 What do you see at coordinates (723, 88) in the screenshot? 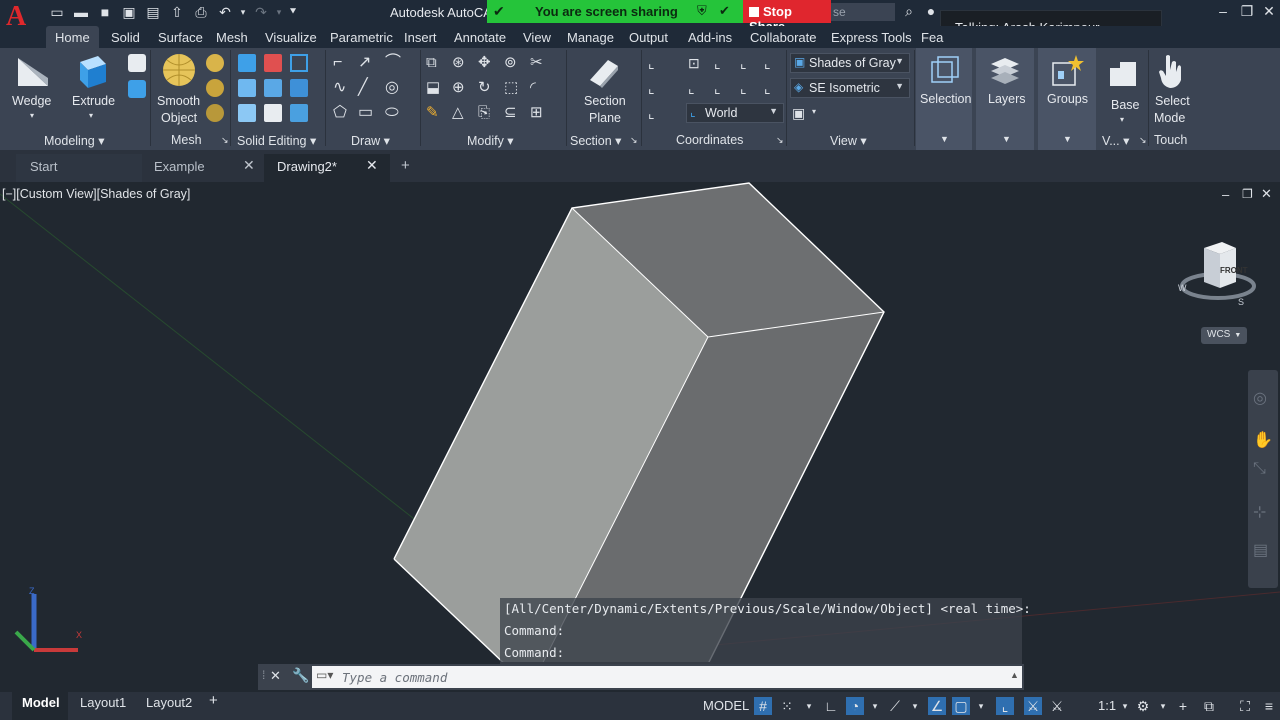
I see `ucs-x-icon: ⌞` at bounding box center [723, 88].